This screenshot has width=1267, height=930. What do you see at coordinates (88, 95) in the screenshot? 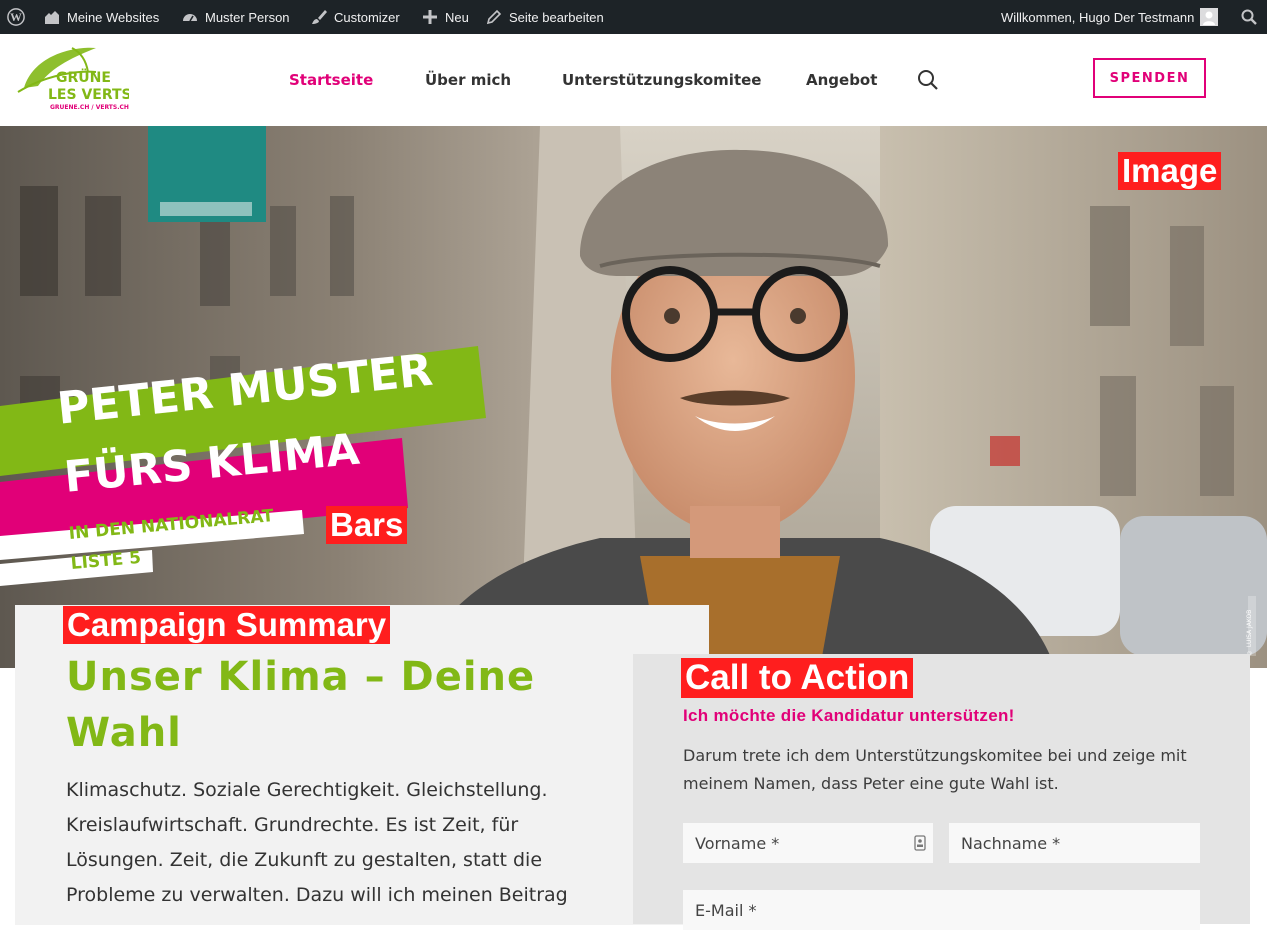
I see `logo-line2: LES VERTS` at bounding box center [88, 95].